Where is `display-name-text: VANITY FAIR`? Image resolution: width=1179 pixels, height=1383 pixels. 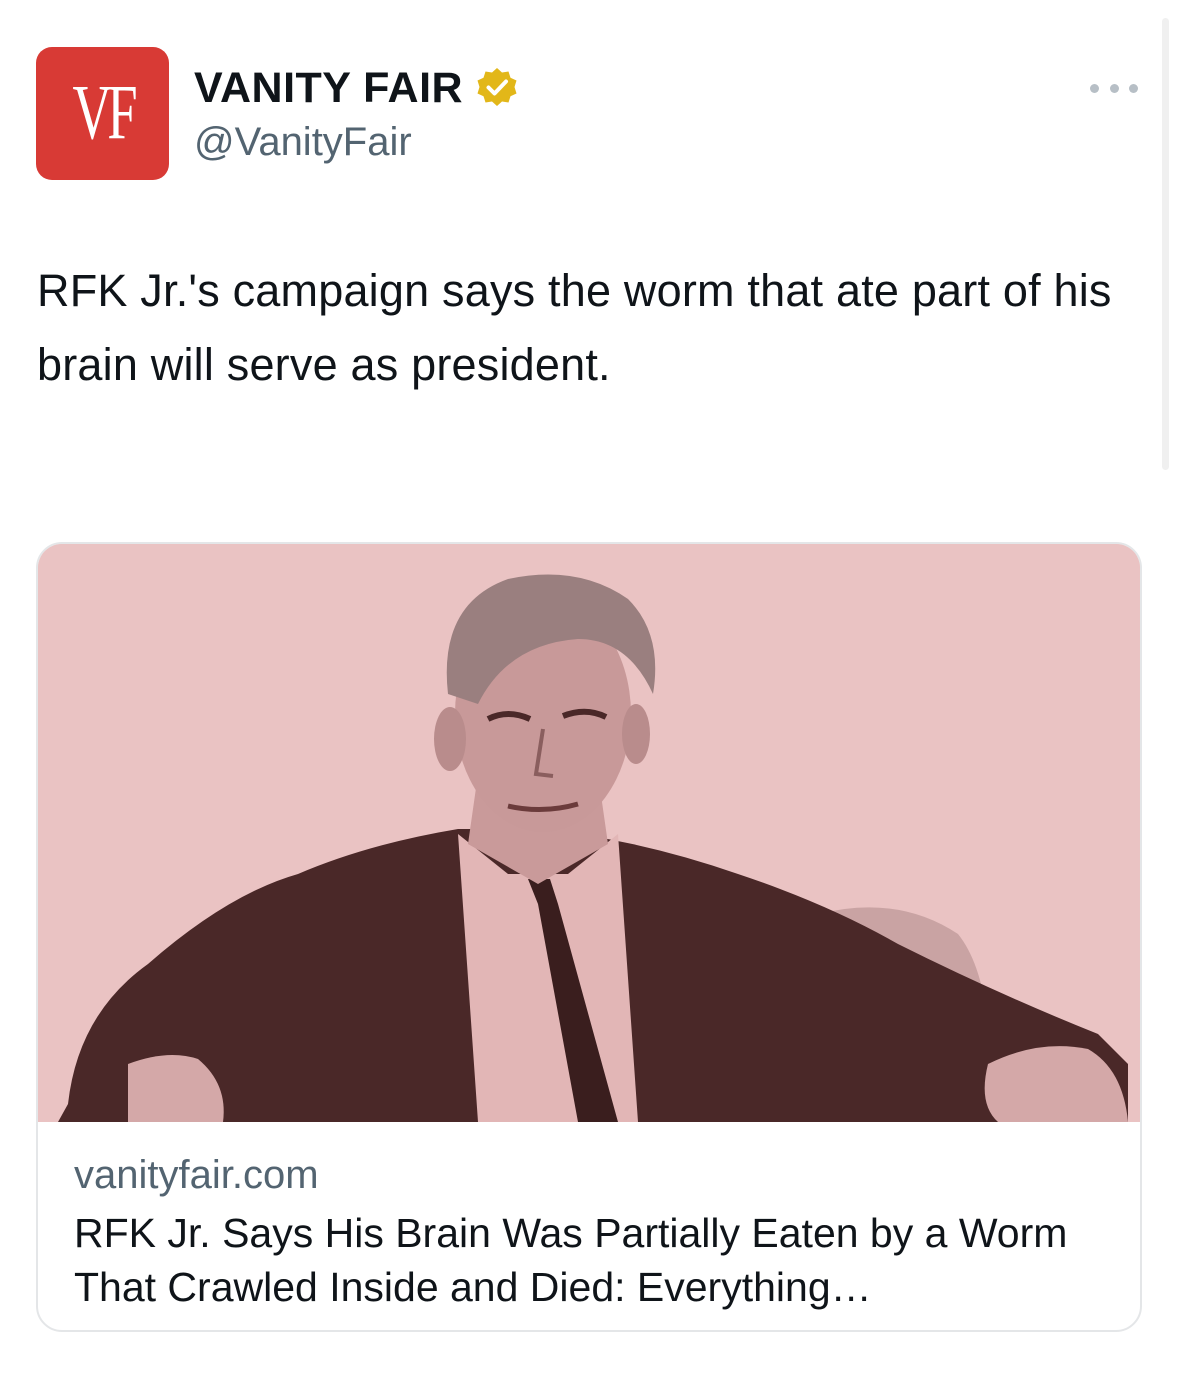
display-name-text: VANITY FAIR is located at coordinates (329, 88).